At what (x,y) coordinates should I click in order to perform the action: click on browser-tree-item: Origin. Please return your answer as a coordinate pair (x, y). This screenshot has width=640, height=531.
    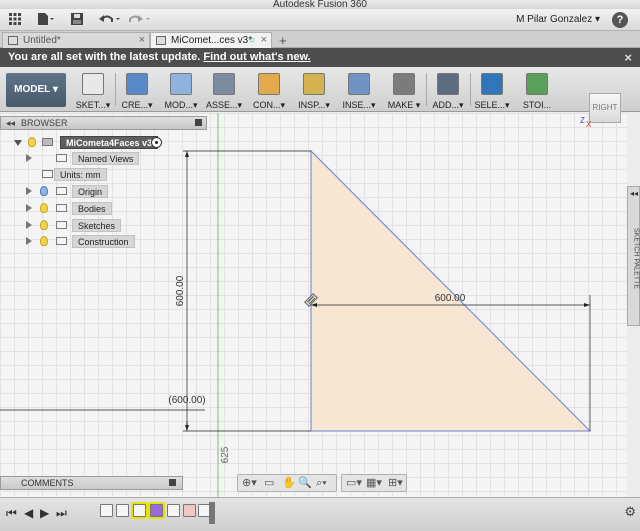
    Looking at the image, I should click on (86, 191).